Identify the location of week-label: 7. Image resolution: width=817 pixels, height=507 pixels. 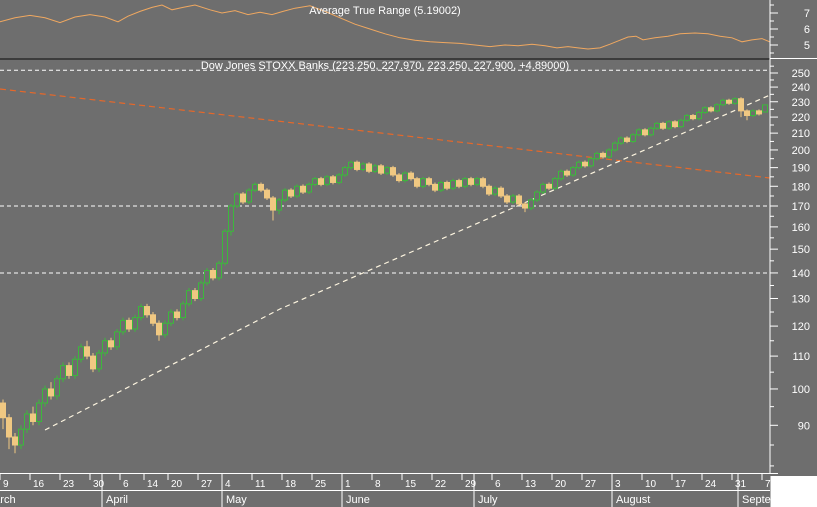
(768, 484).